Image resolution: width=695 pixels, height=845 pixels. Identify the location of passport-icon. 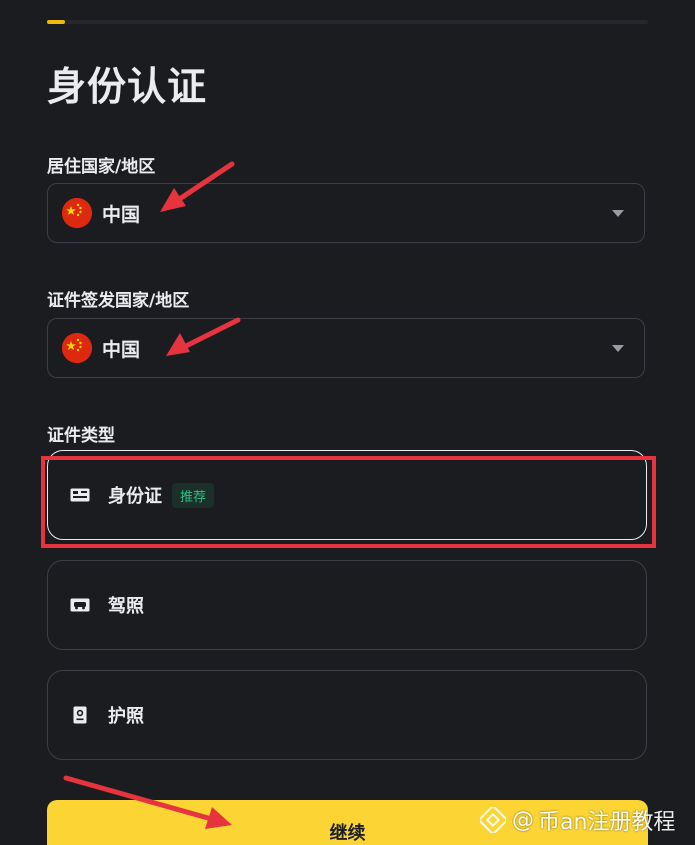
(80, 715).